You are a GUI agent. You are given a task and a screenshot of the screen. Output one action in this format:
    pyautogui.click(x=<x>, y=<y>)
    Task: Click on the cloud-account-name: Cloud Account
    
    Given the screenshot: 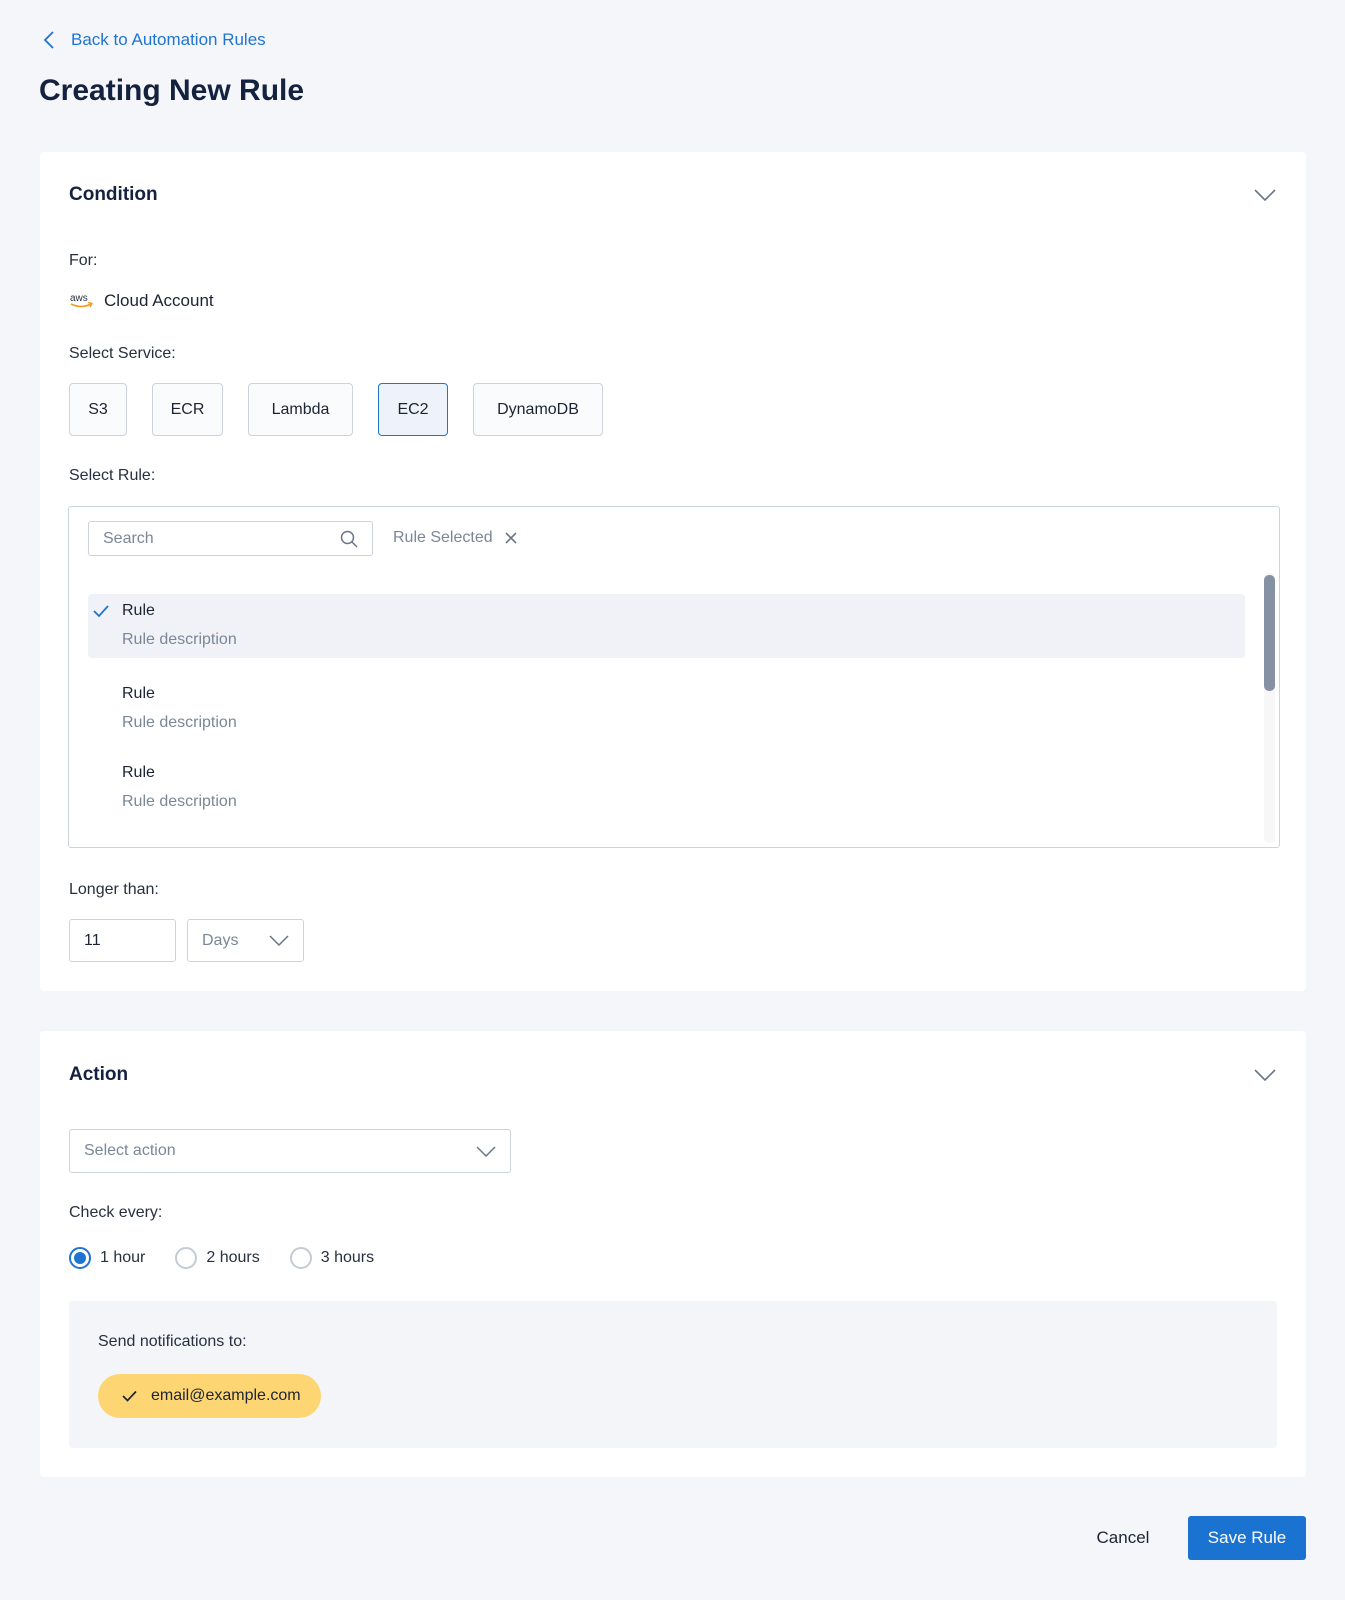 What is the action you would take?
    pyautogui.click(x=159, y=300)
    